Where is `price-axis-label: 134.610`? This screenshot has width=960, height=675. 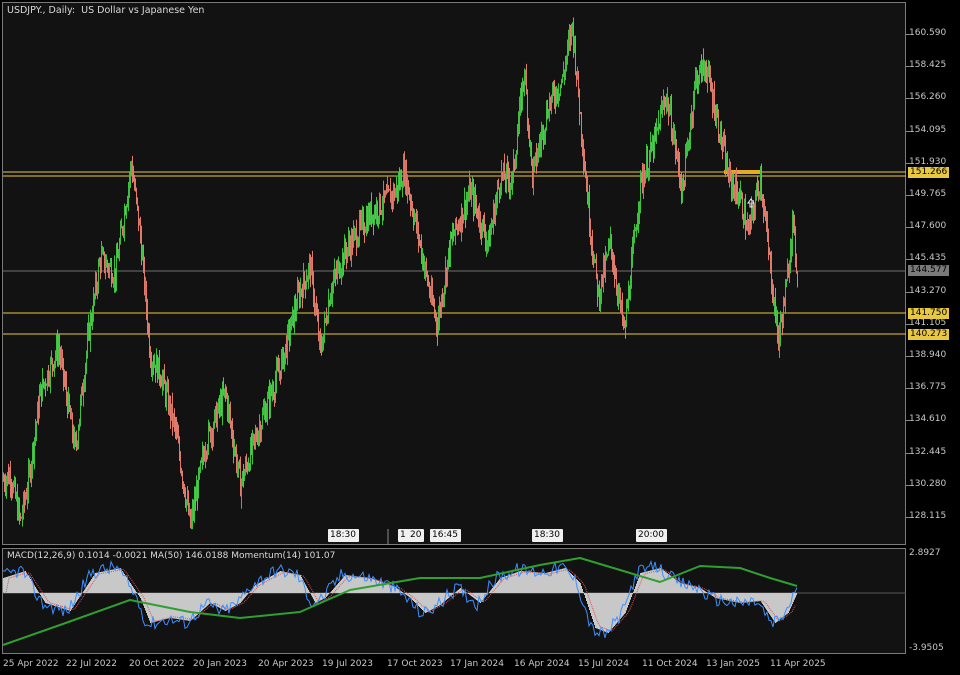
price-axis-label: 134.610 is located at coordinates (928, 419).